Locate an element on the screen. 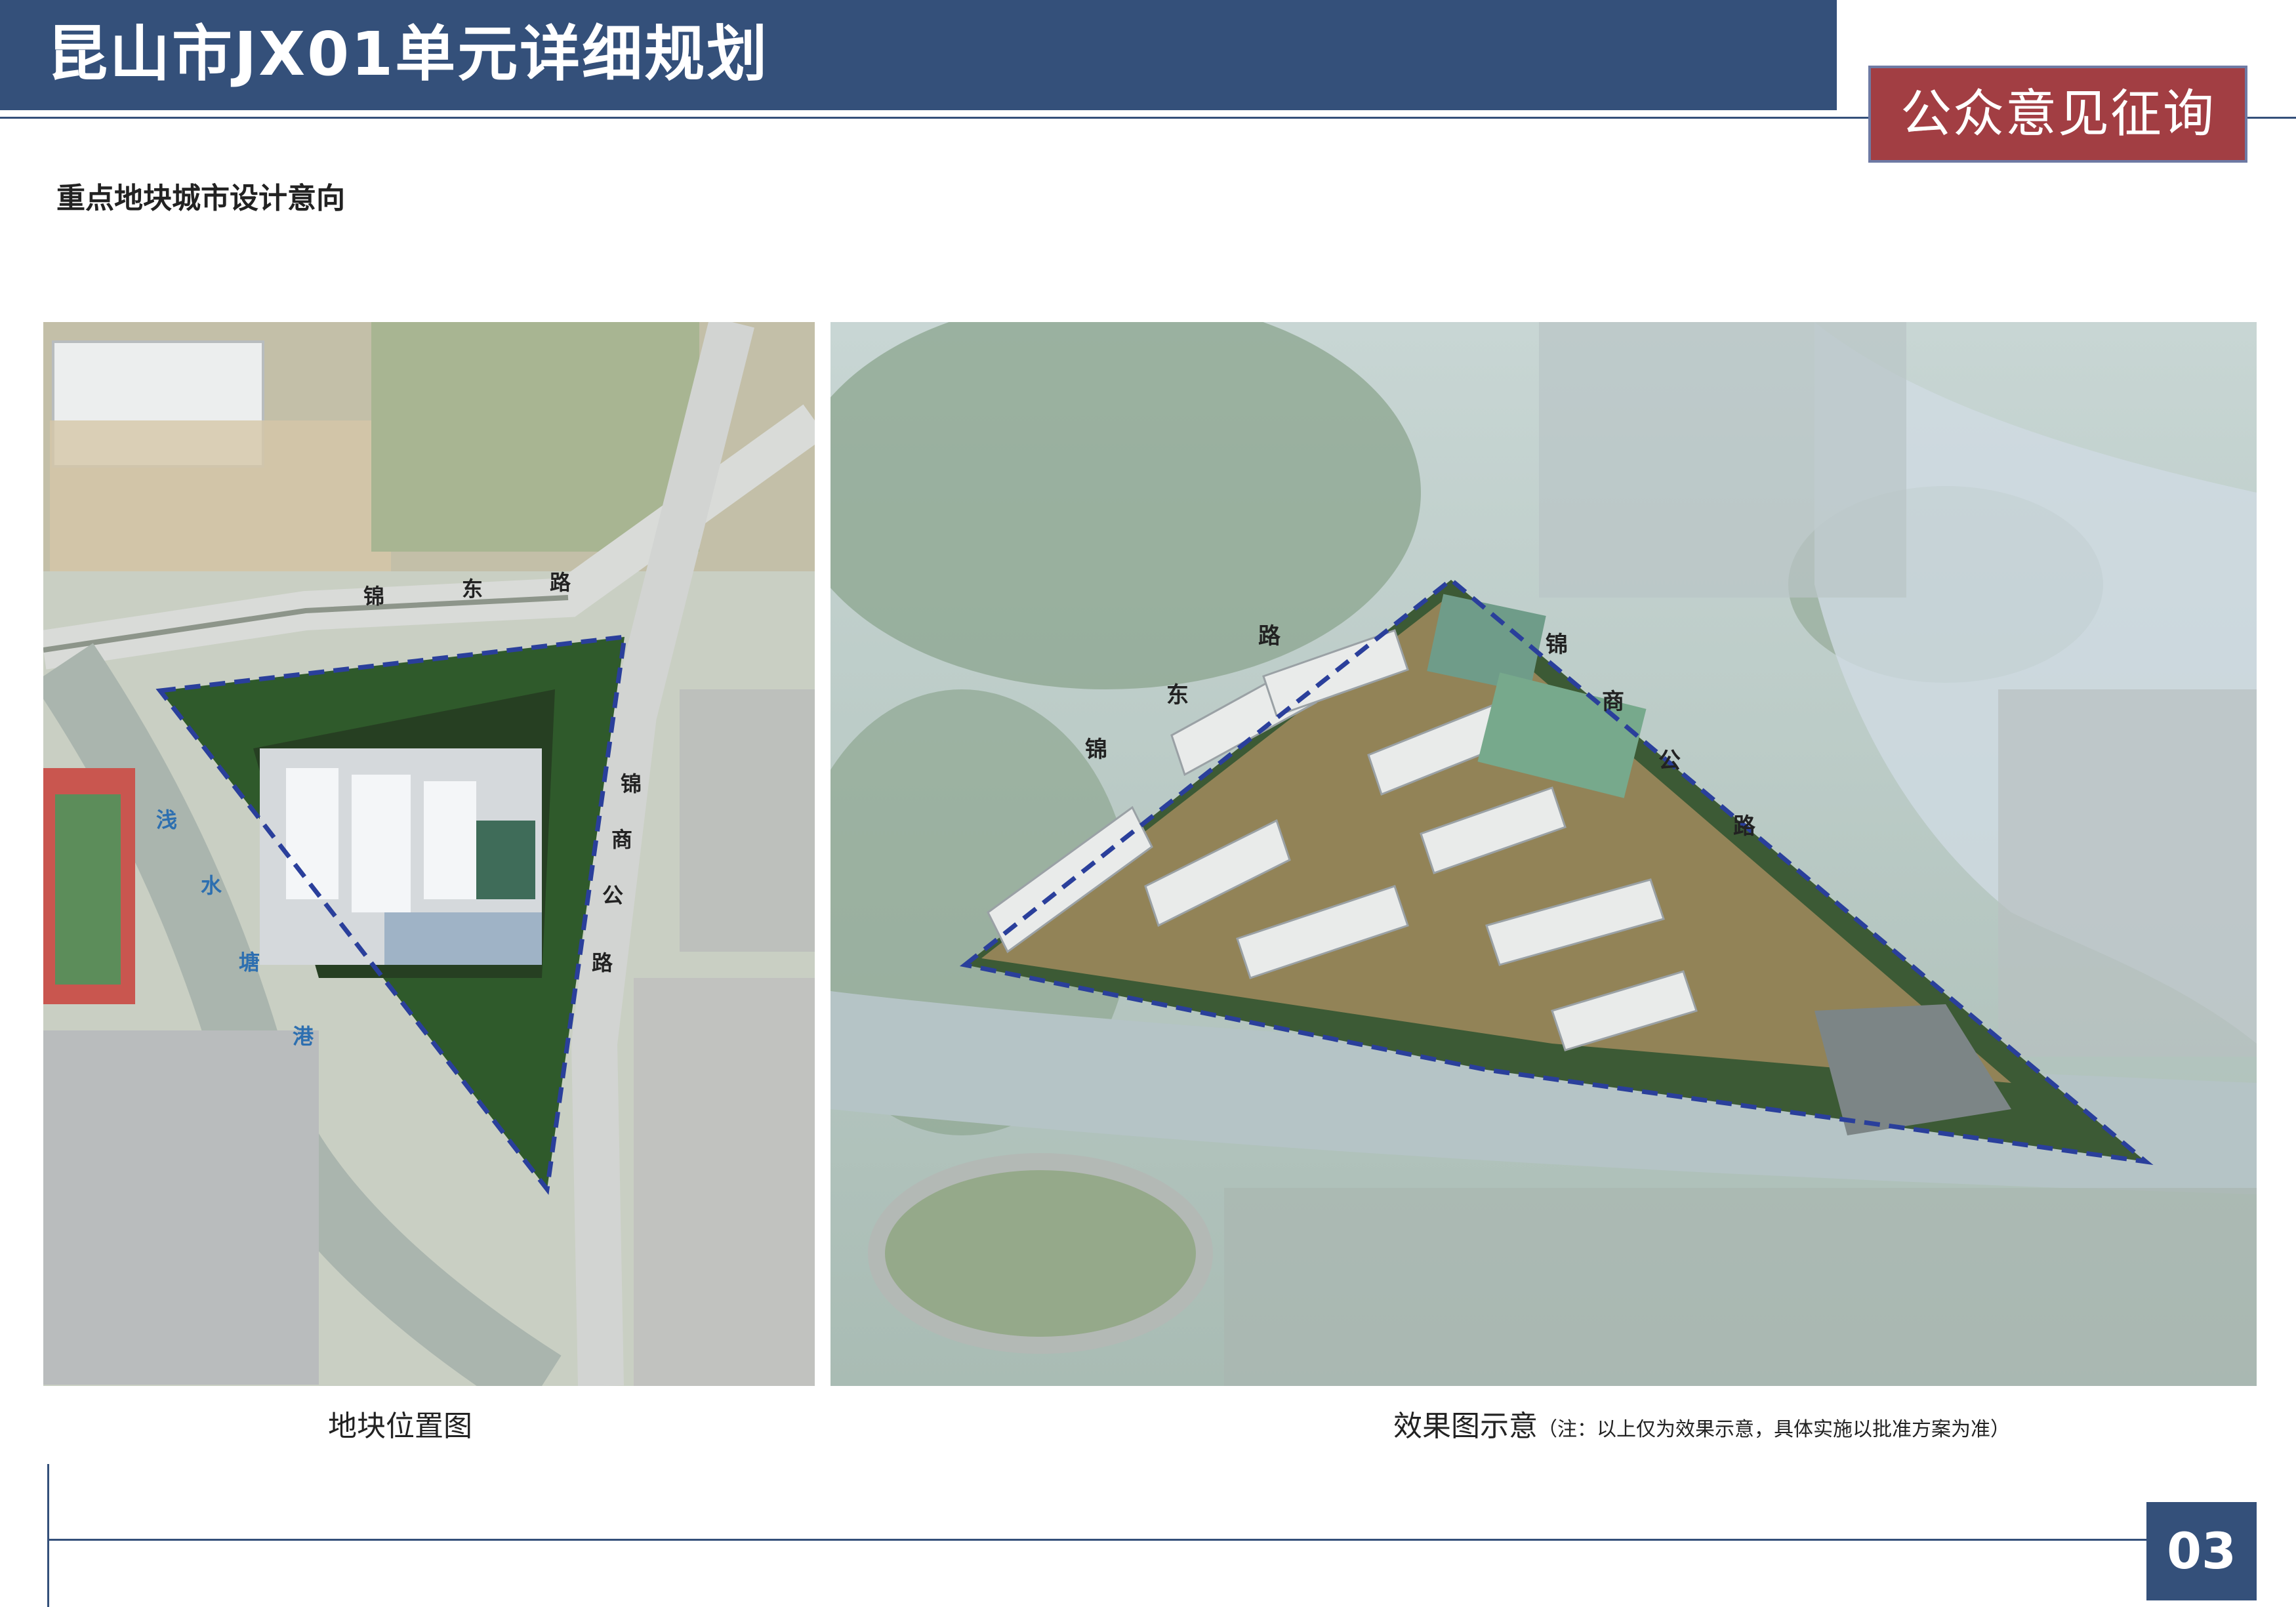 Image resolution: width=2296 pixels, height=1607 pixels. water-label-char: 塘 is located at coordinates (249, 962).